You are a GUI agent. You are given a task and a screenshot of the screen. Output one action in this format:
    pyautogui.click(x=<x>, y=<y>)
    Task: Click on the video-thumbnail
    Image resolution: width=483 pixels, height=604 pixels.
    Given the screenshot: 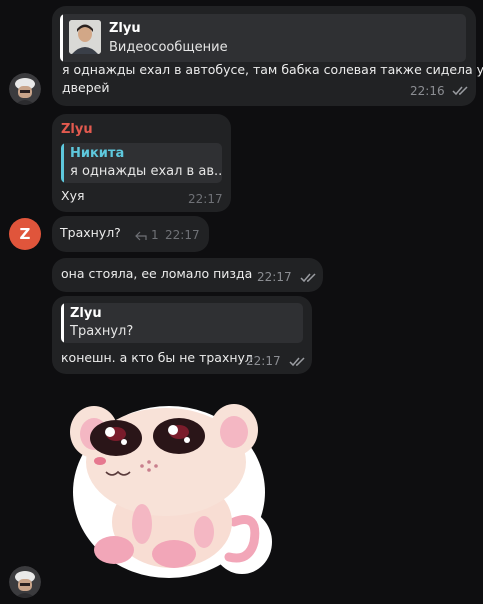 What is the action you would take?
    pyautogui.click(x=85, y=37)
    